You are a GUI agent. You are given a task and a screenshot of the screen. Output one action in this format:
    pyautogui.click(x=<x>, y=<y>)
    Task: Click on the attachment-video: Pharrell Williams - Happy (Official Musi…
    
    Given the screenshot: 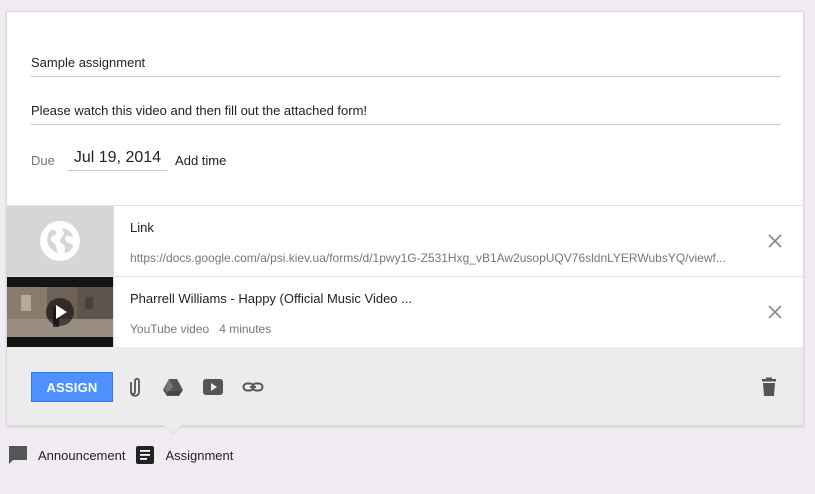 What is the action you would take?
    pyautogui.click(x=405, y=312)
    